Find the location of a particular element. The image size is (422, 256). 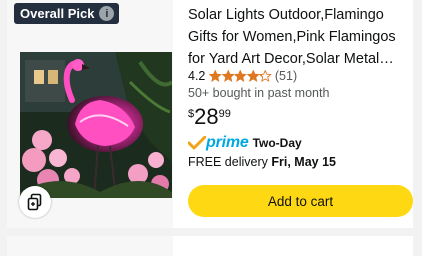

compare-button is located at coordinates (35, 202).